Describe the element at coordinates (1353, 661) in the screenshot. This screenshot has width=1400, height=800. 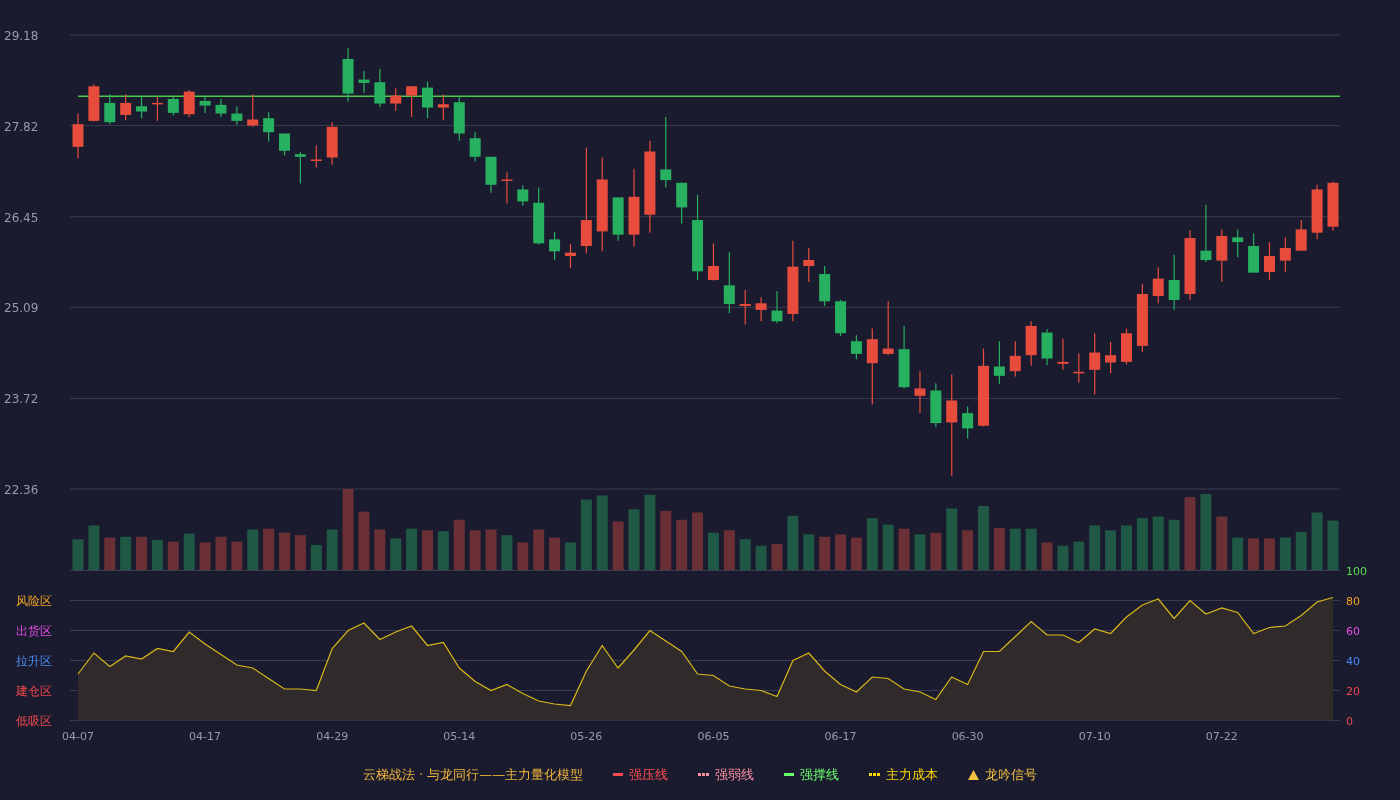
I see `axis-label: 40` at that location.